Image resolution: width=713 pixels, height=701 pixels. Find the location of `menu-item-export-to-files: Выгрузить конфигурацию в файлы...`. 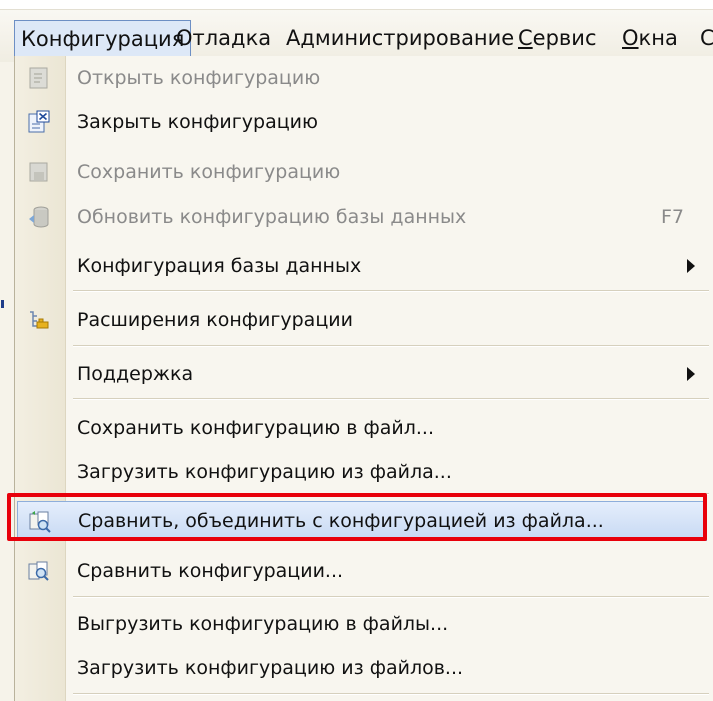

menu-item-export-to-files: Выгрузить конфигурацию в файлы... is located at coordinates (364, 624).